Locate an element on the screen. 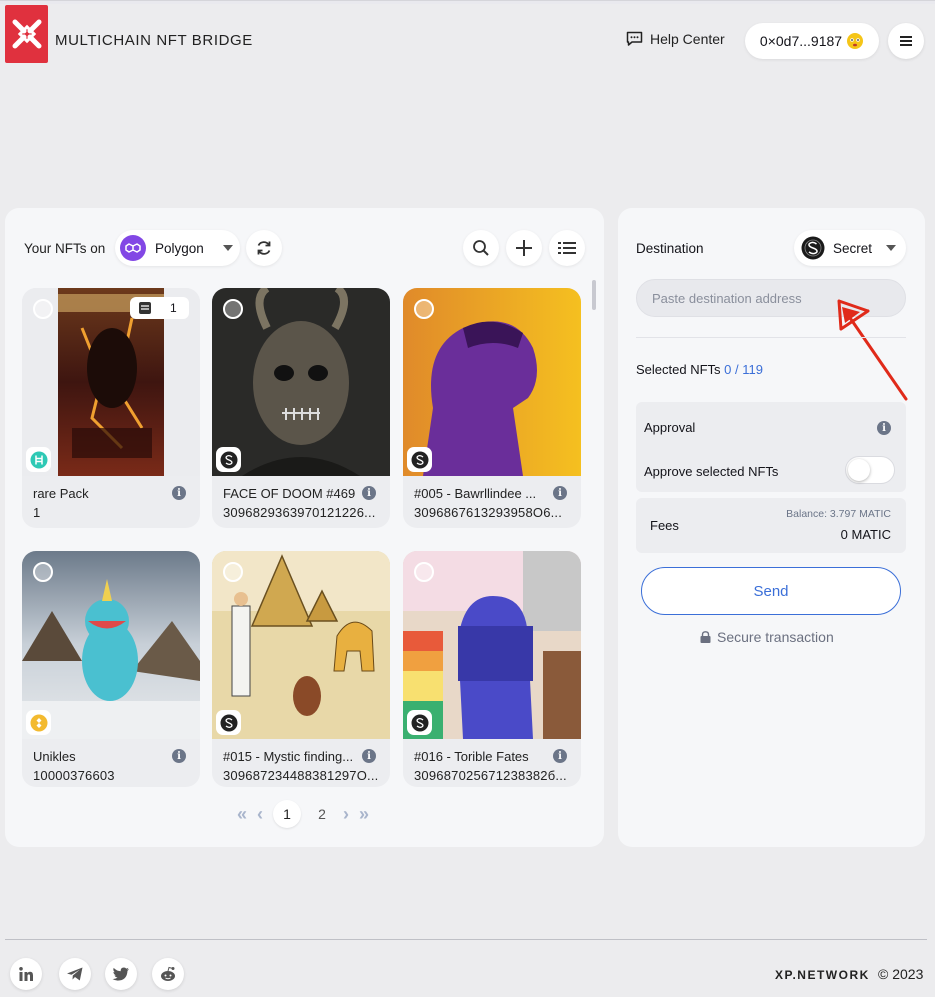 This screenshot has width=935, height=997. twitter-button is located at coordinates (121, 974).